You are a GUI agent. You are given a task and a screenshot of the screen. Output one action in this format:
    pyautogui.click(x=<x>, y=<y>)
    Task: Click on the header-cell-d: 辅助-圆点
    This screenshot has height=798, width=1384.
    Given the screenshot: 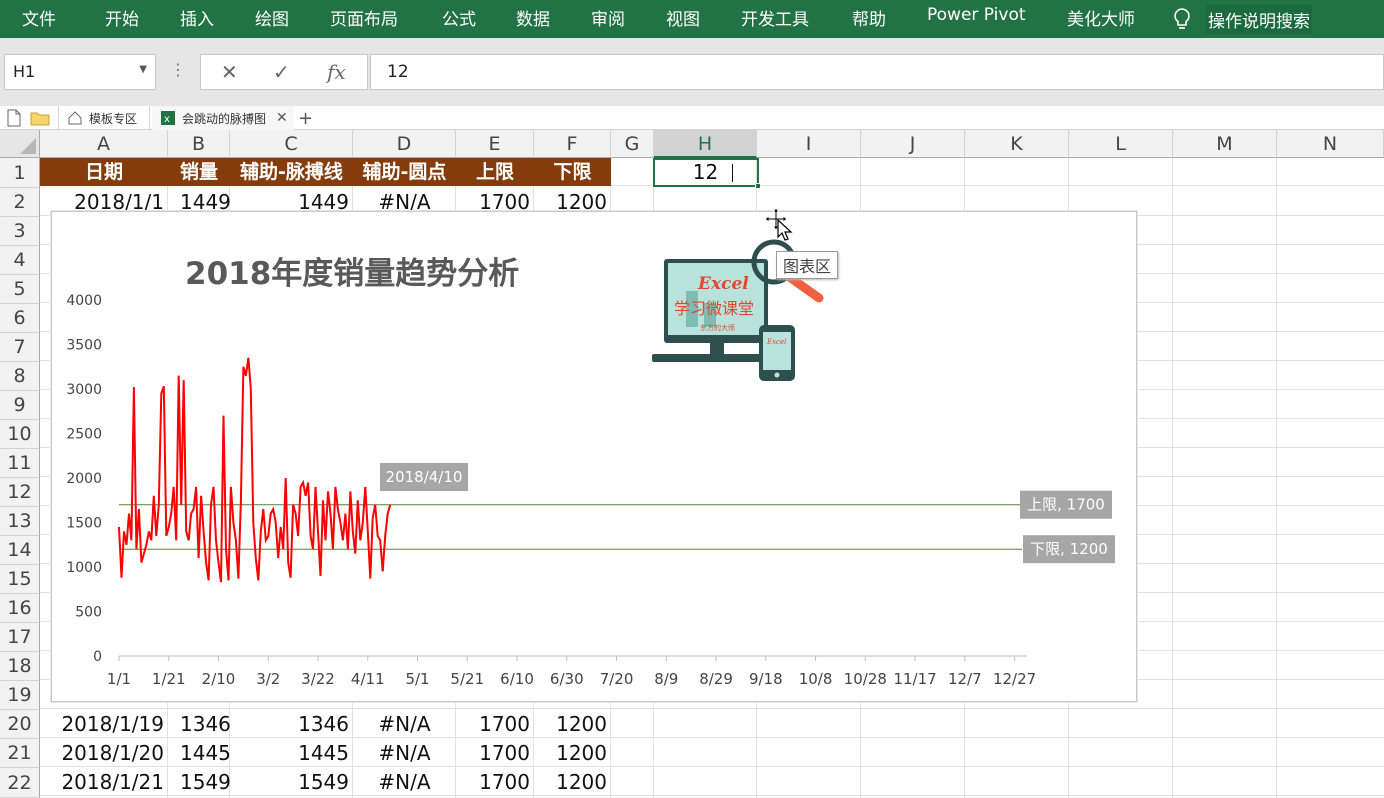 What is the action you would take?
    pyautogui.click(x=404, y=172)
    